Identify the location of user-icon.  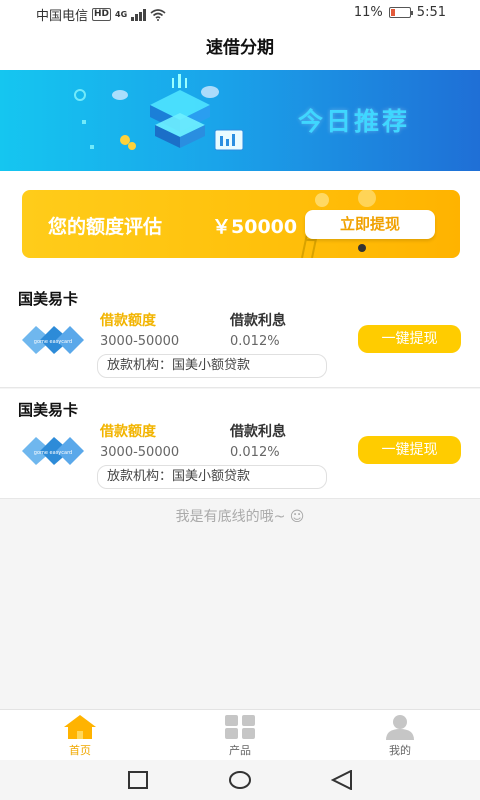
(400, 727).